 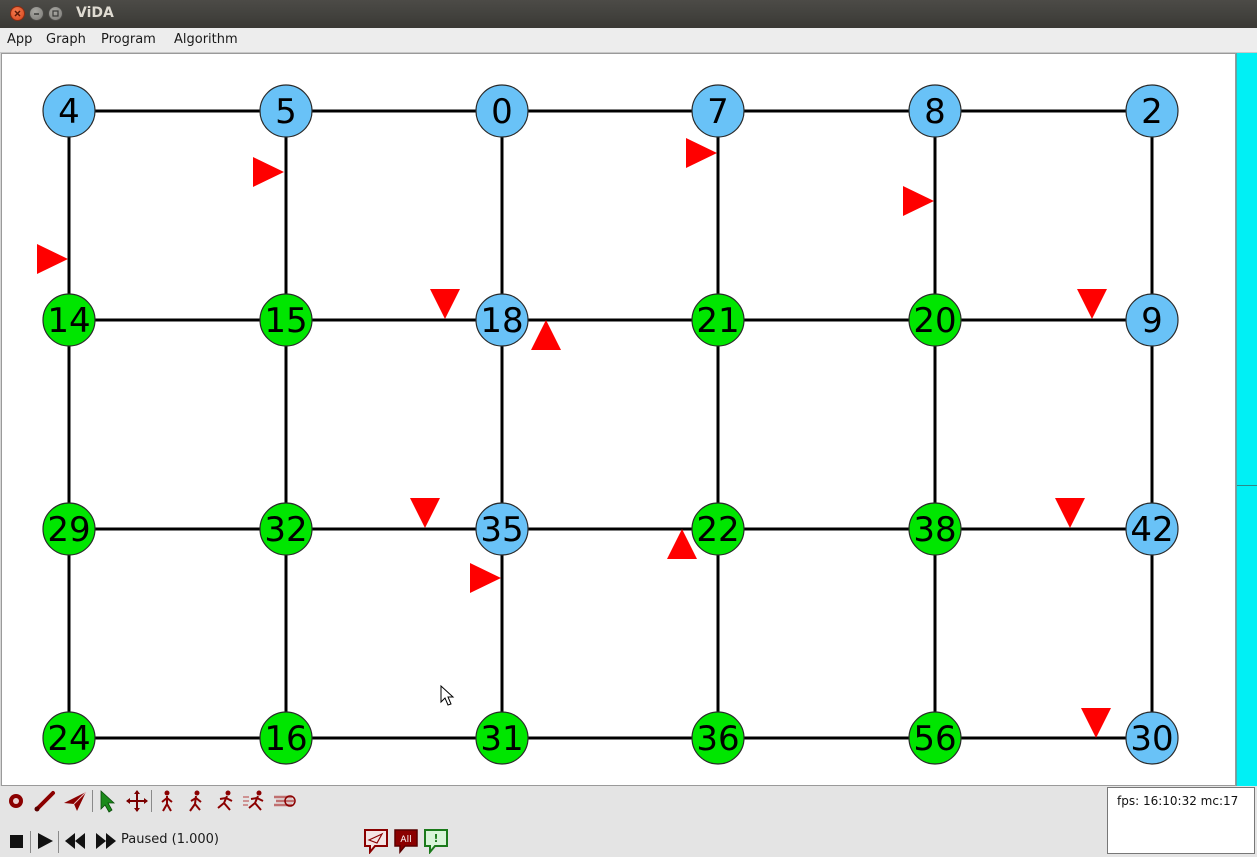 I want to click on window-titlebar: ViDA, so click(x=628, y=14).